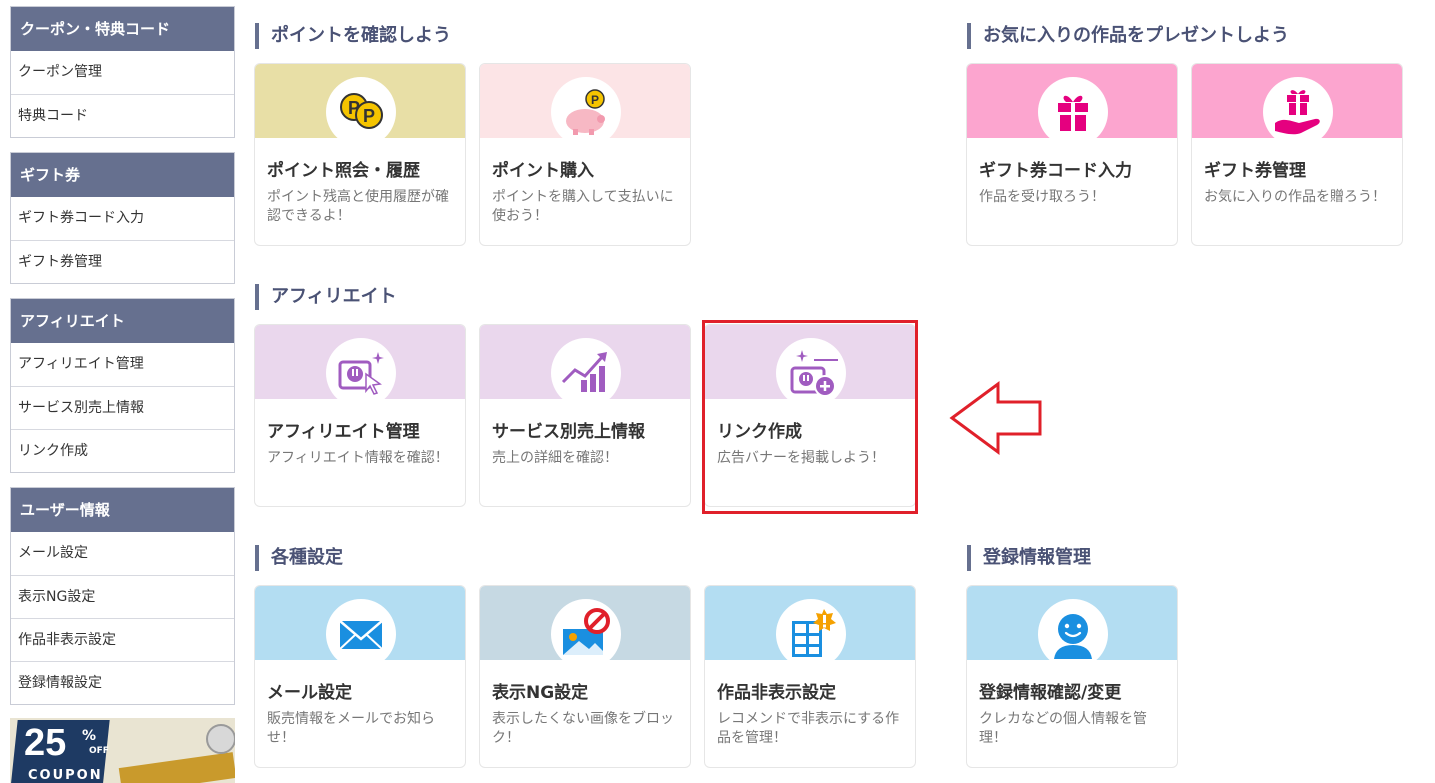 The width and height of the screenshot is (1435, 783). What do you see at coordinates (1255, 171) in the screenshot?
I see `card-title: ギフト券管理` at bounding box center [1255, 171].